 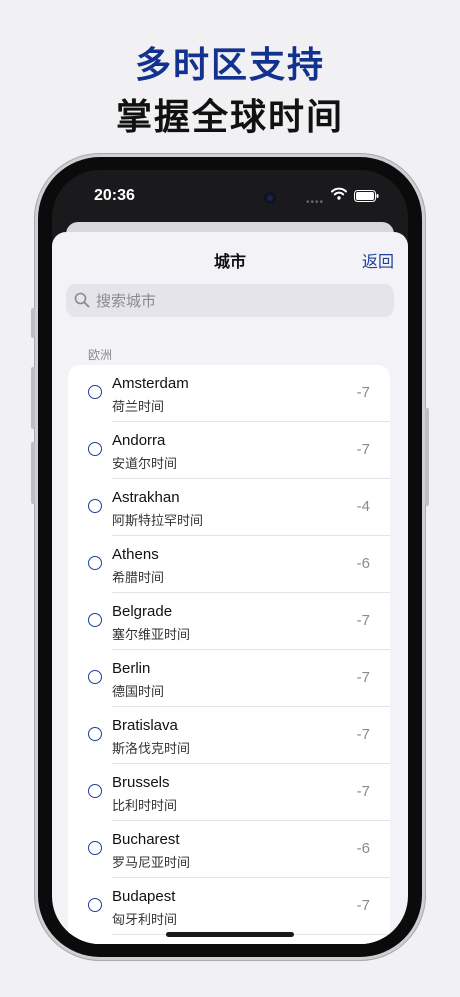 What do you see at coordinates (229, 678) in the screenshot?
I see `city-row-berlin: Berlin 德国时间 -7` at bounding box center [229, 678].